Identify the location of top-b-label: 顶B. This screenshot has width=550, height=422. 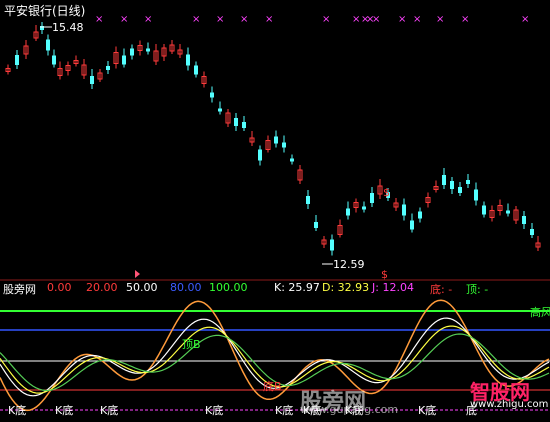
(191, 344).